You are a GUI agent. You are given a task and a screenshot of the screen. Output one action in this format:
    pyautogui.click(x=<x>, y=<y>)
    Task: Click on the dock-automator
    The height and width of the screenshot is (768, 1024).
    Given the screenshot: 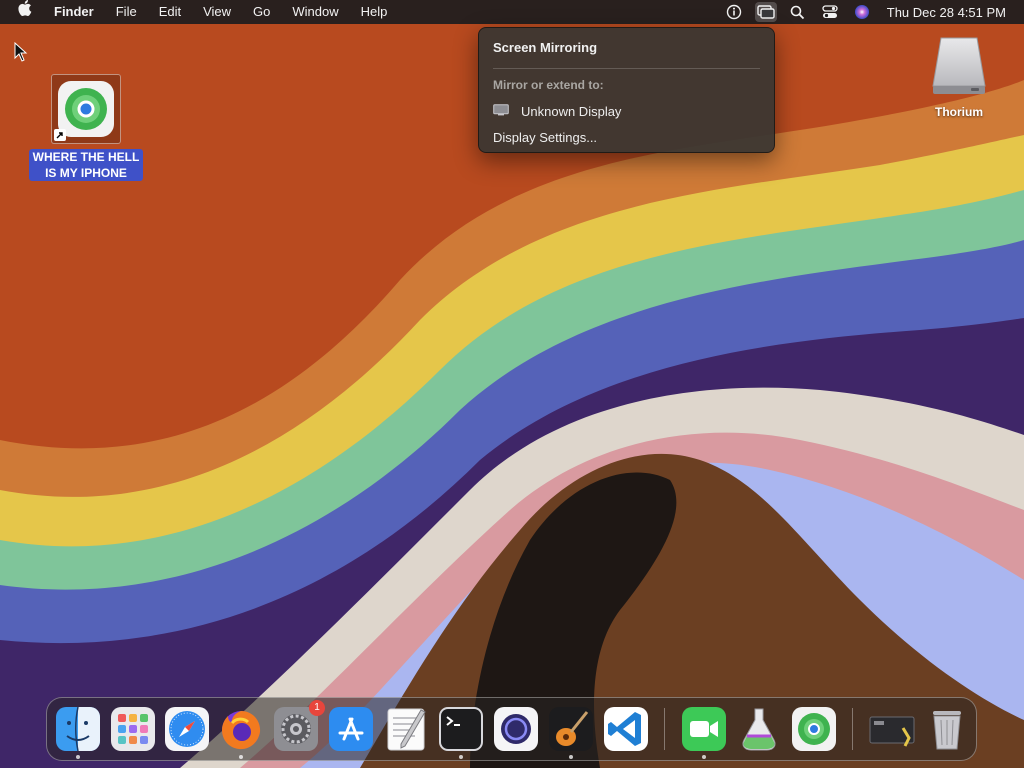 What is the action you would take?
    pyautogui.click(x=759, y=729)
    